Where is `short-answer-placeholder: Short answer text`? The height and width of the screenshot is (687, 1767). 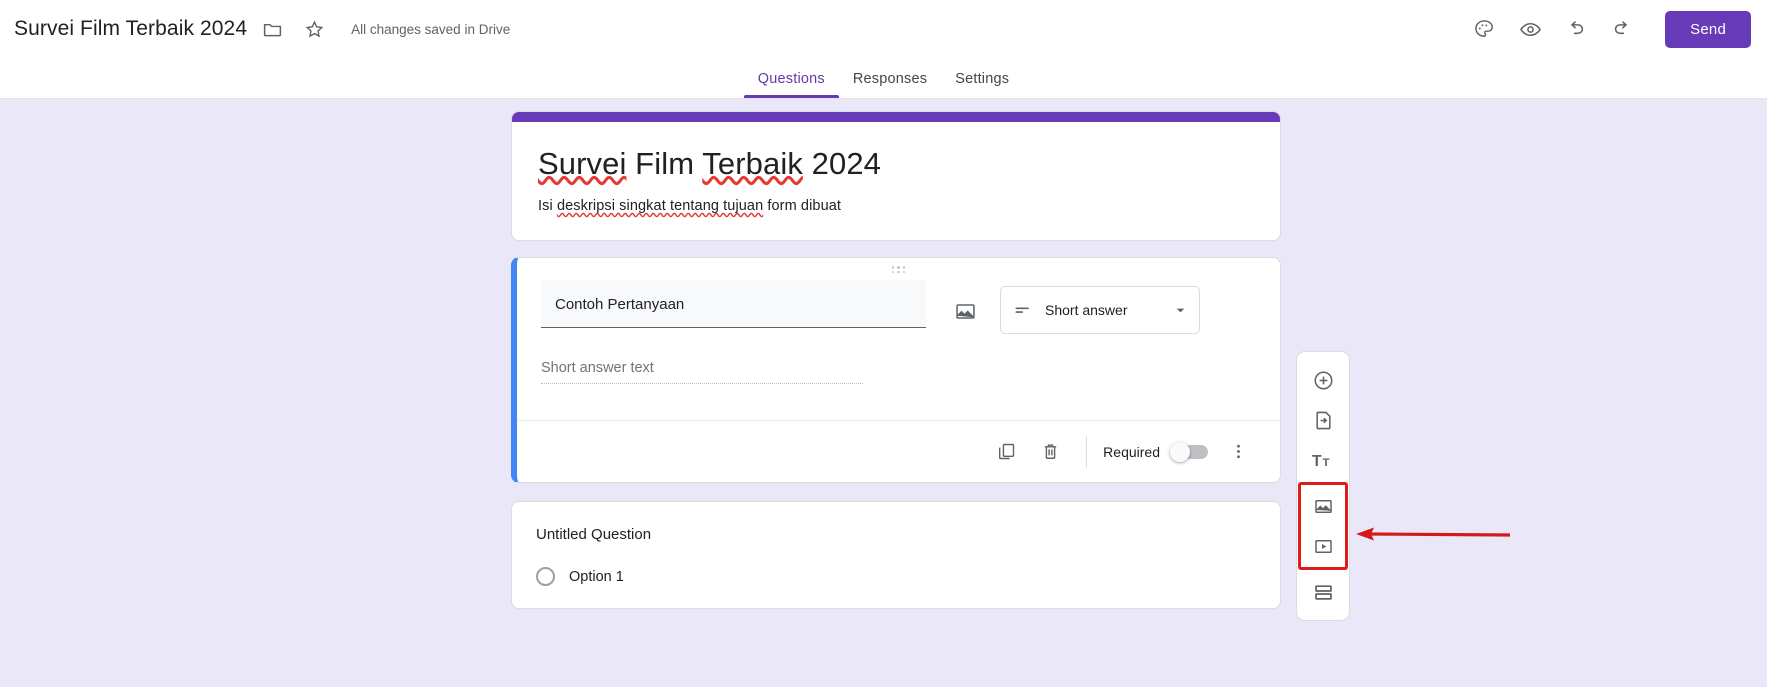 short-answer-placeholder: Short answer text is located at coordinates (702, 372).